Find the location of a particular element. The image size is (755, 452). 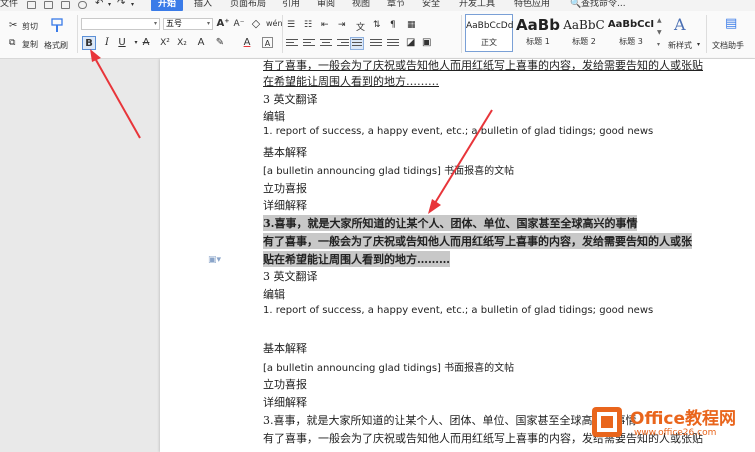

site-watermark: Office教程网 www.office26.com is located at coordinates (670, 425).